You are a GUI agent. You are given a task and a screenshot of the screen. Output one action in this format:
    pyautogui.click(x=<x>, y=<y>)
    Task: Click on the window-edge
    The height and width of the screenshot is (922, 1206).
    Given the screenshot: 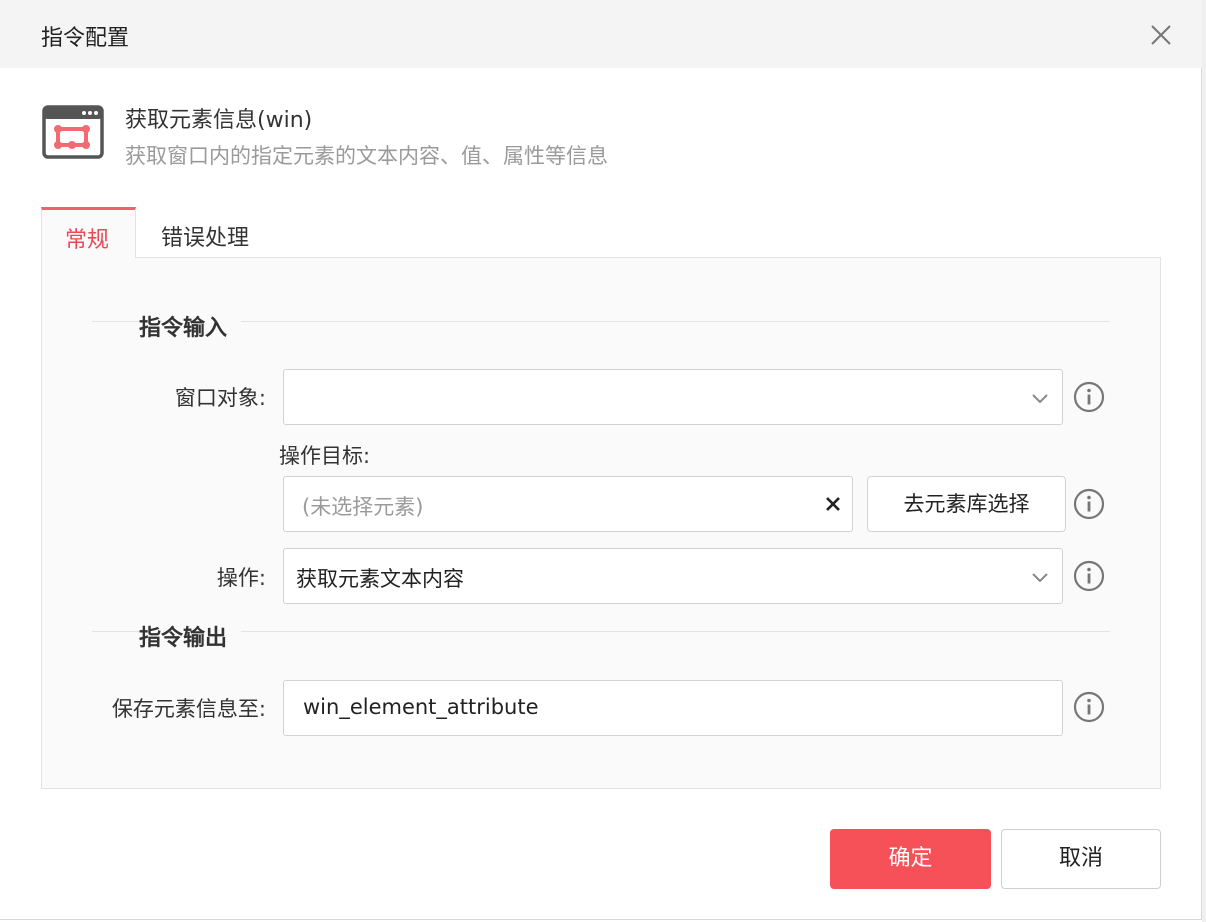 What is the action you would take?
    pyautogui.click(x=1204, y=461)
    